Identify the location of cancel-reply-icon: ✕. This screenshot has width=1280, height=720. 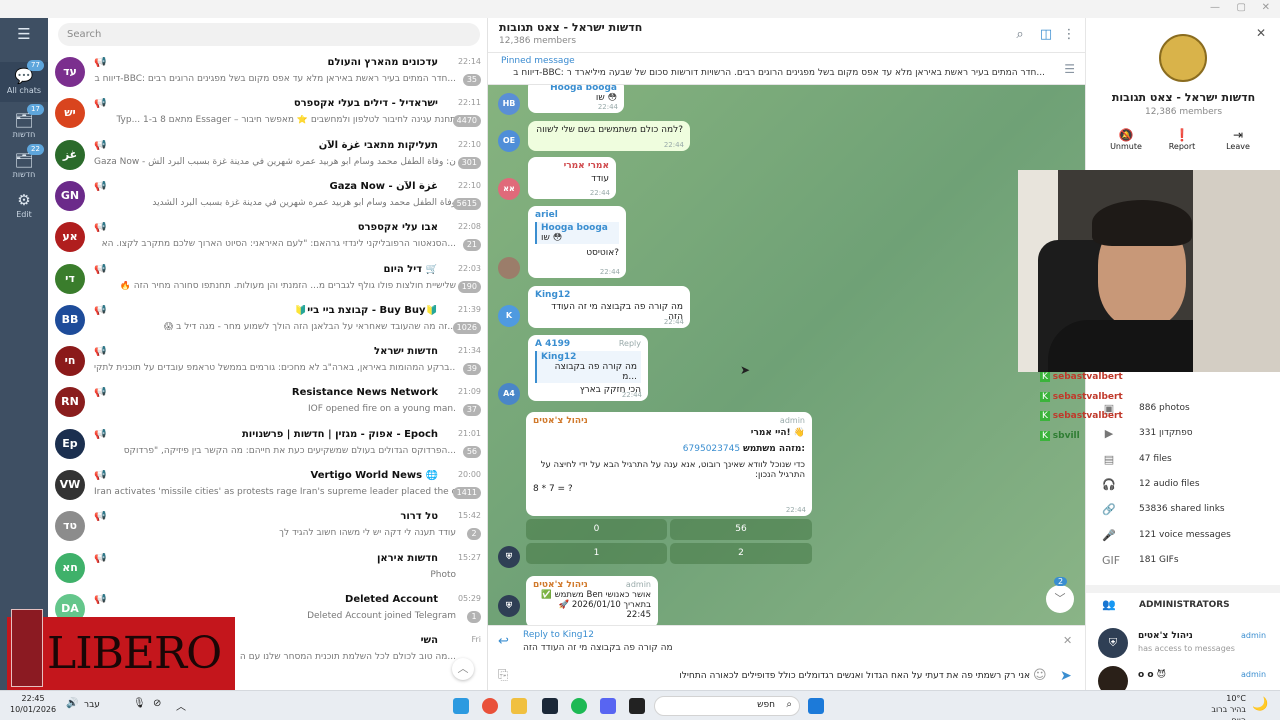
(1067, 640).